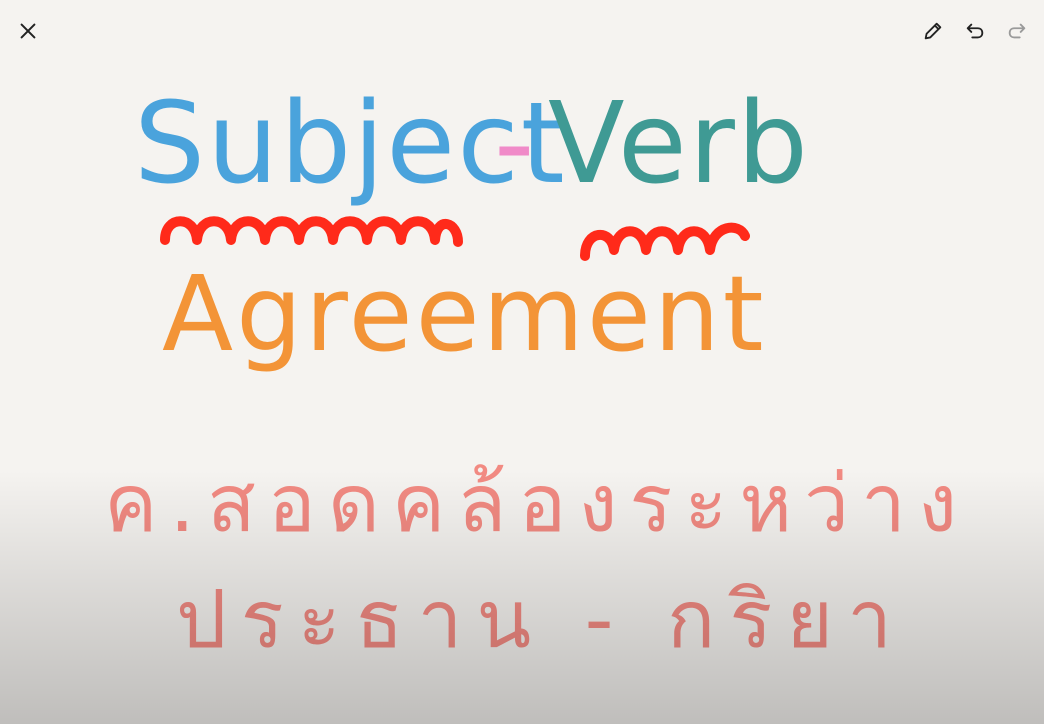 The height and width of the screenshot is (724, 1044). Describe the element at coordinates (536, 503) in the screenshot. I see `handwritten-thai-line-1: ค.สอดคล้องระหว่าง` at that location.